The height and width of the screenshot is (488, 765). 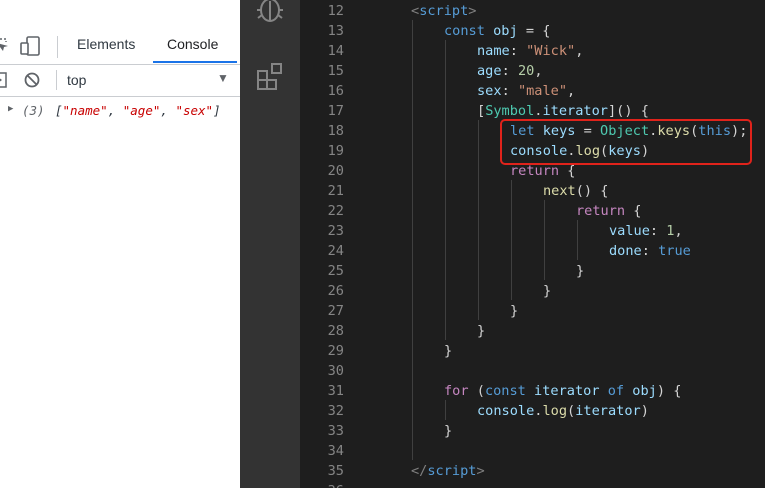 I want to click on code-text: const obj = {, so click(x=497, y=31).